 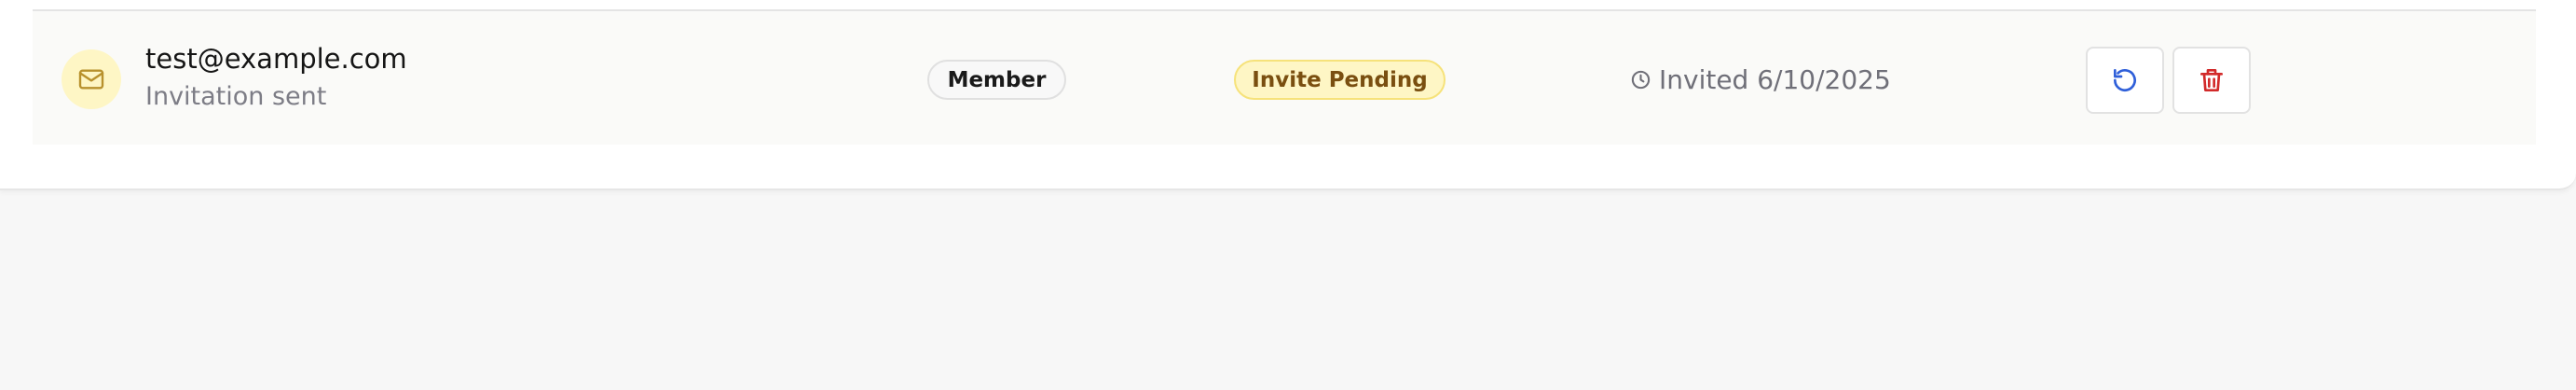 I want to click on avatar, so click(x=91, y=79).